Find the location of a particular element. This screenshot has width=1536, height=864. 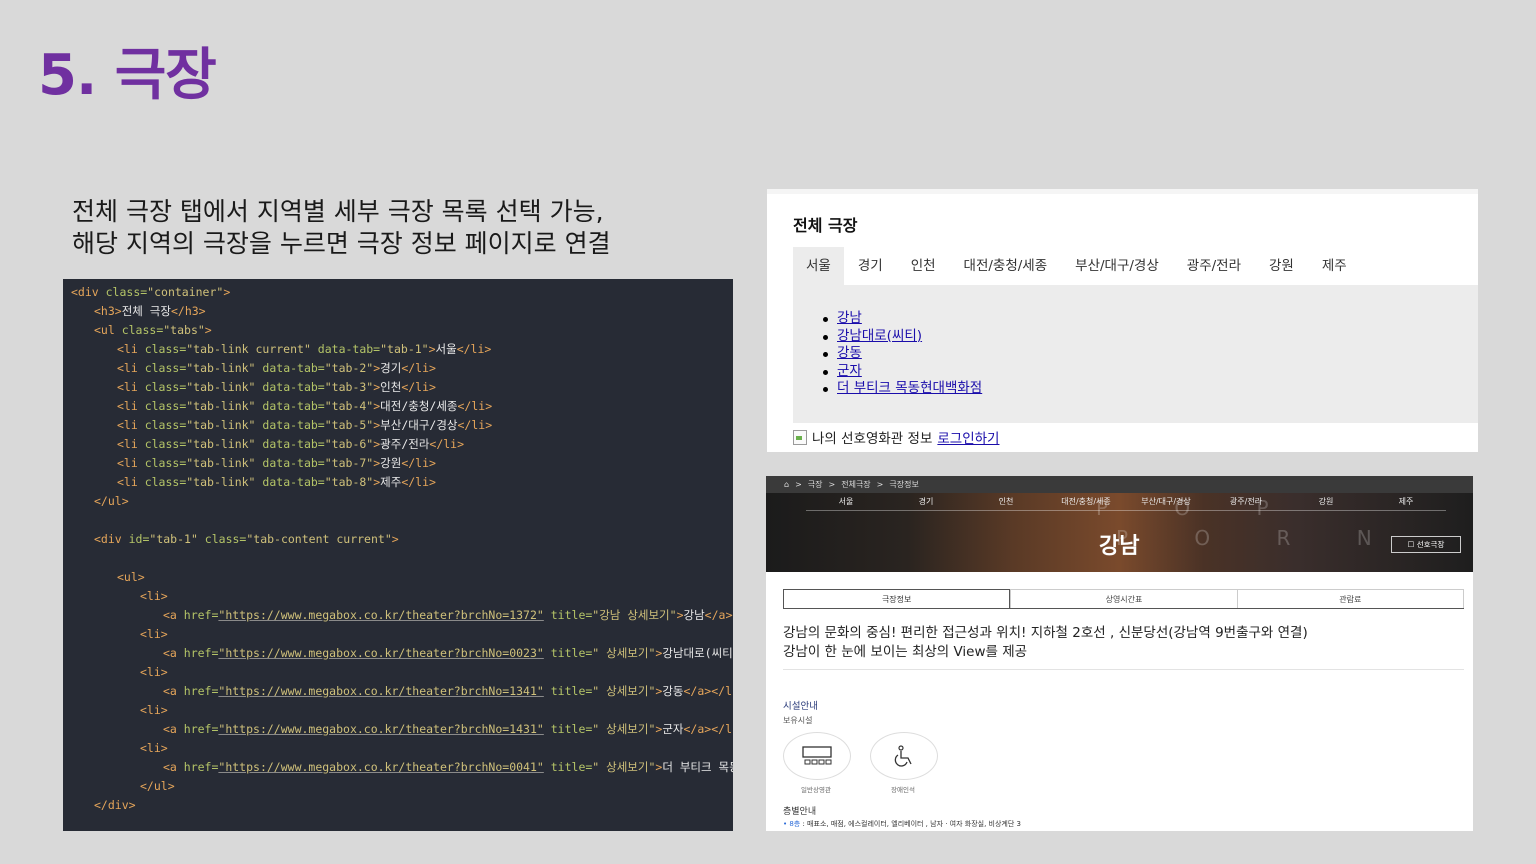

facility-subheading: 보유시설 is located at coordinates (798, 720).